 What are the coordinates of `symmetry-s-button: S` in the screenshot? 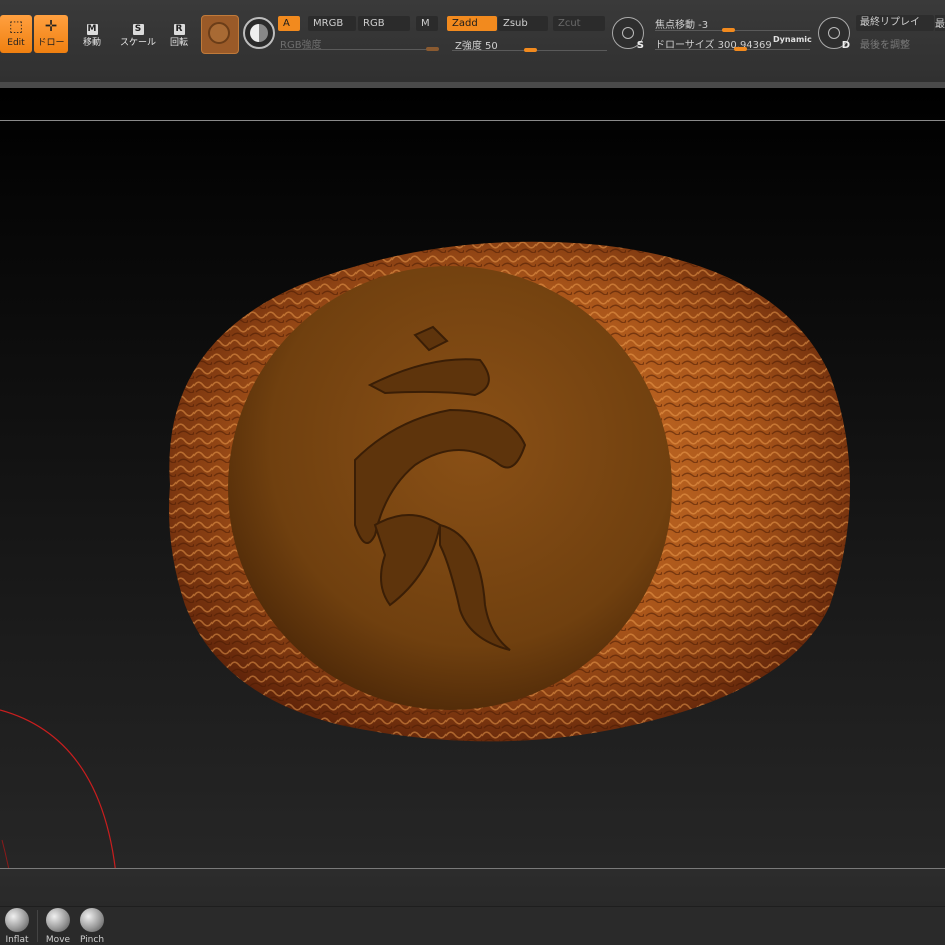 It's located at (628, 34).